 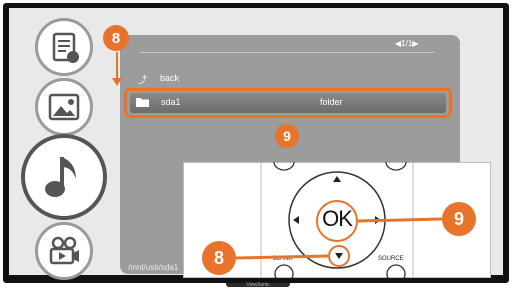 What do you see at coordinates (116, 38) in the screenshot?
I see `step-8-callout-top: 8` at bounding box center [116, 38].